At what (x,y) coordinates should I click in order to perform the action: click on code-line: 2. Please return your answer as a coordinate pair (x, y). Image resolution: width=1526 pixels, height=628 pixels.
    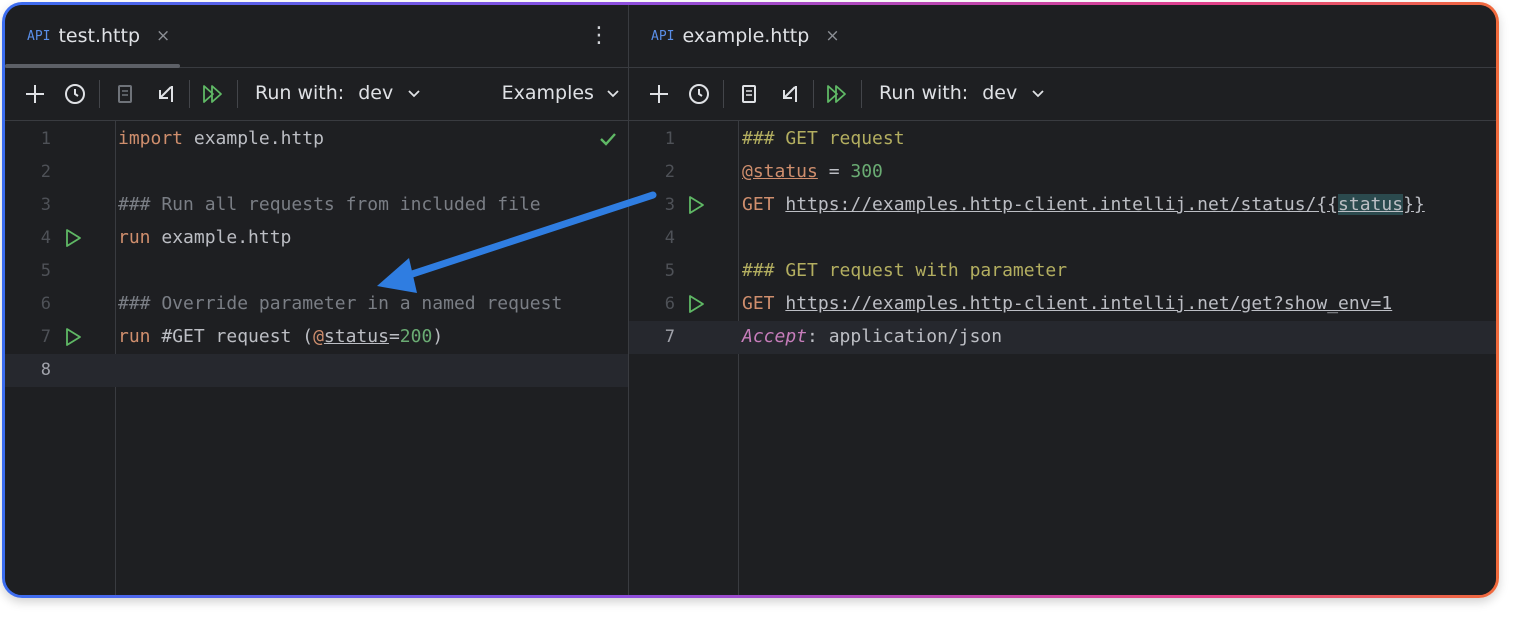
    Looking at the image, I should click on (316, 172).